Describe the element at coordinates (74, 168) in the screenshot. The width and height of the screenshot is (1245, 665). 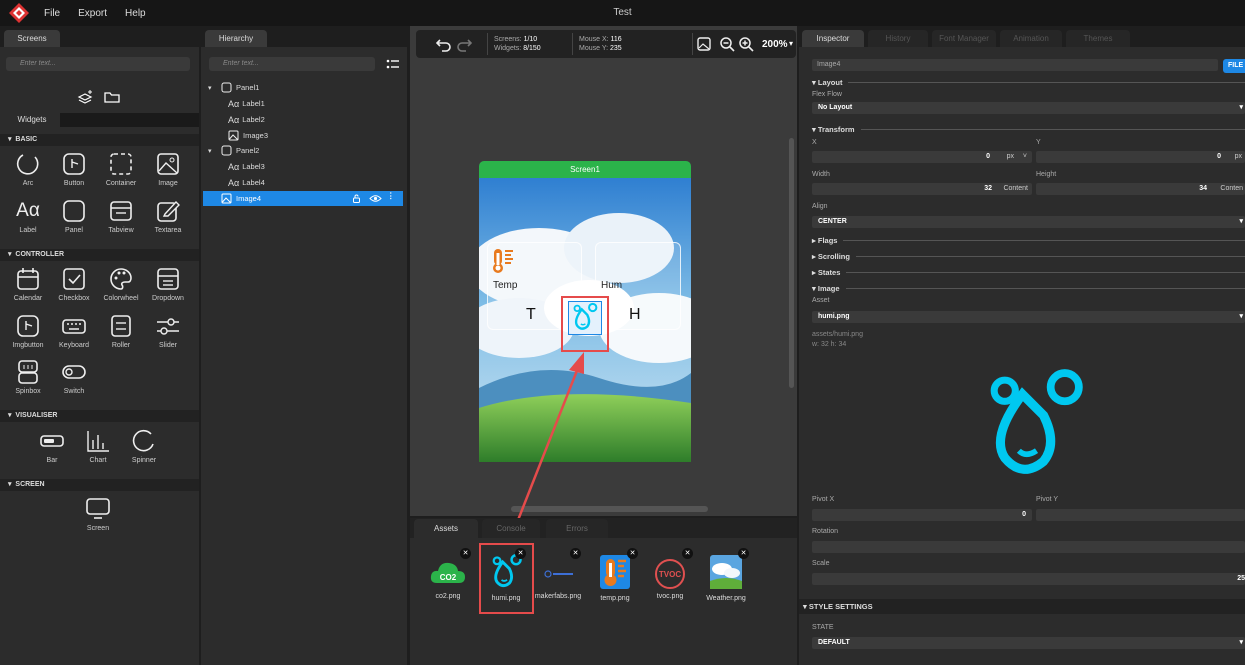
I see `widget-button: Button` at that location.